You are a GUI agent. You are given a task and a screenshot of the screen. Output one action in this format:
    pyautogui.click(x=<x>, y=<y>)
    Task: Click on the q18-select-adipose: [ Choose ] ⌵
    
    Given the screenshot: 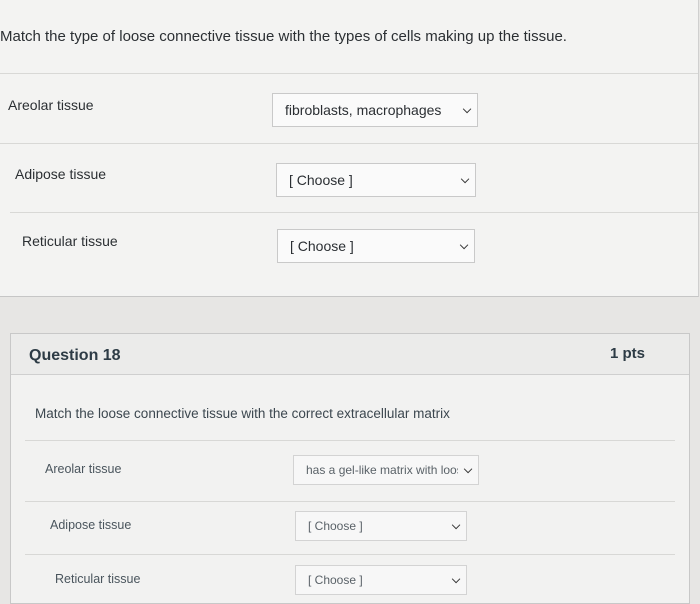 What is the action you would take?
    pyautogui.click(x=381, y=526)
    